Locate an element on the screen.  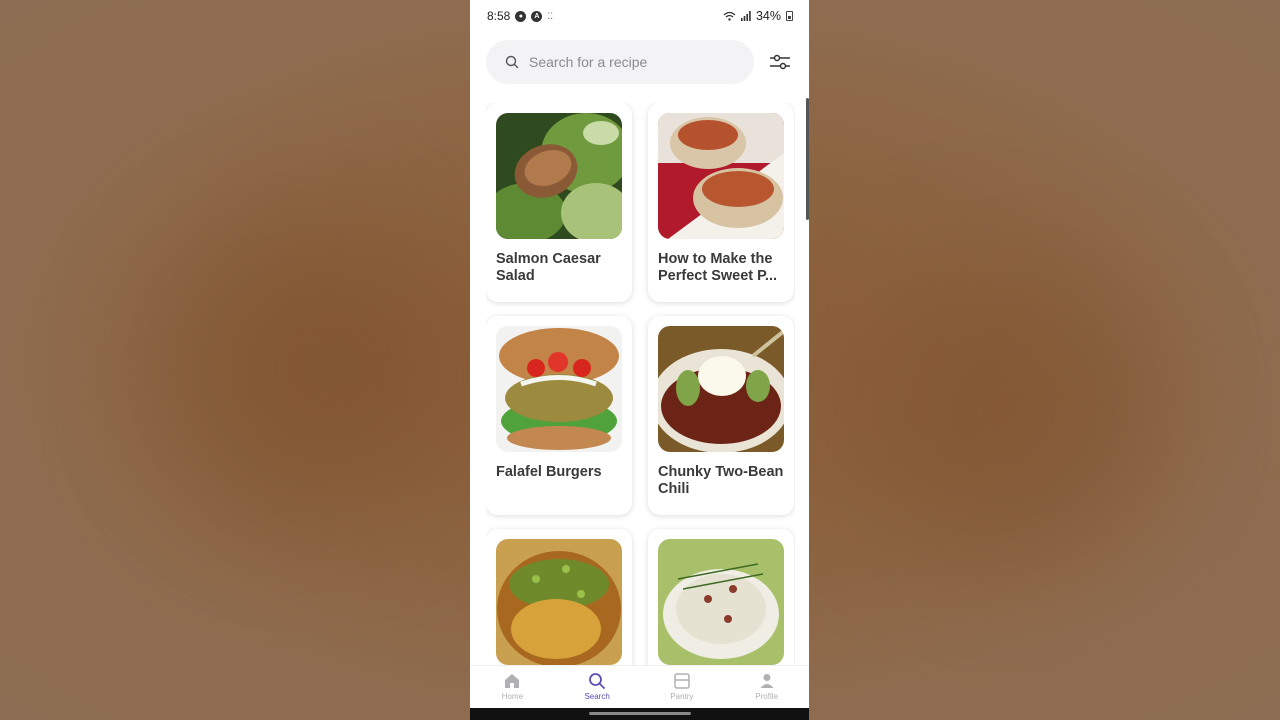
home-gesture-handle is located at coordinates (640, 713).